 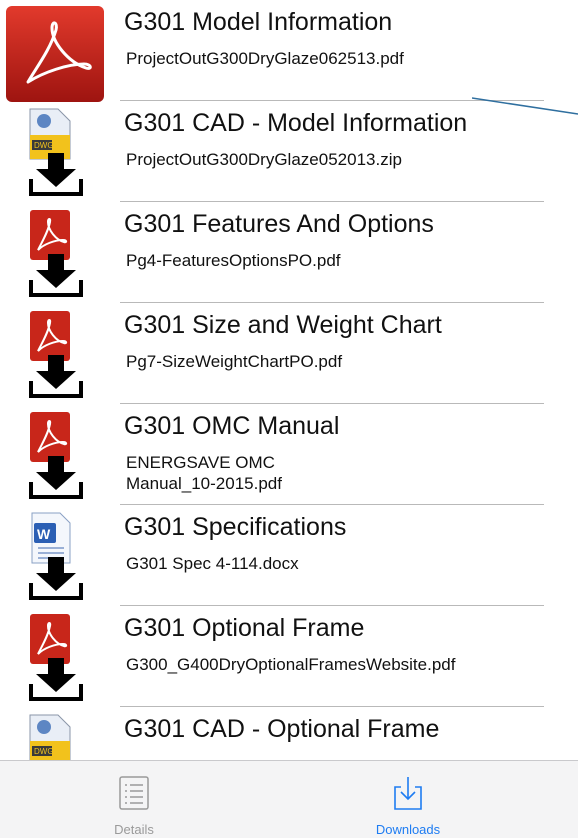 What do you see at coordinates (50, 737) in the screenshot?
I see `dwg-file-icon: DWG` at bounding box center [50, 737].